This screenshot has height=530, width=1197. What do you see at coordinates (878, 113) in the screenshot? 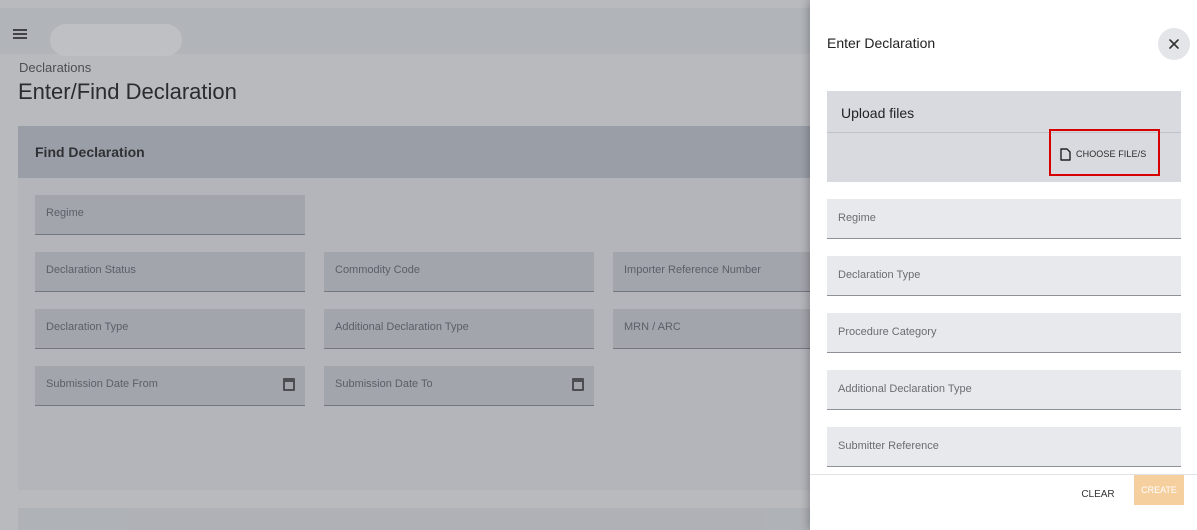
I see `upload-files-title: Upload files` at bounding box center [878, 113].